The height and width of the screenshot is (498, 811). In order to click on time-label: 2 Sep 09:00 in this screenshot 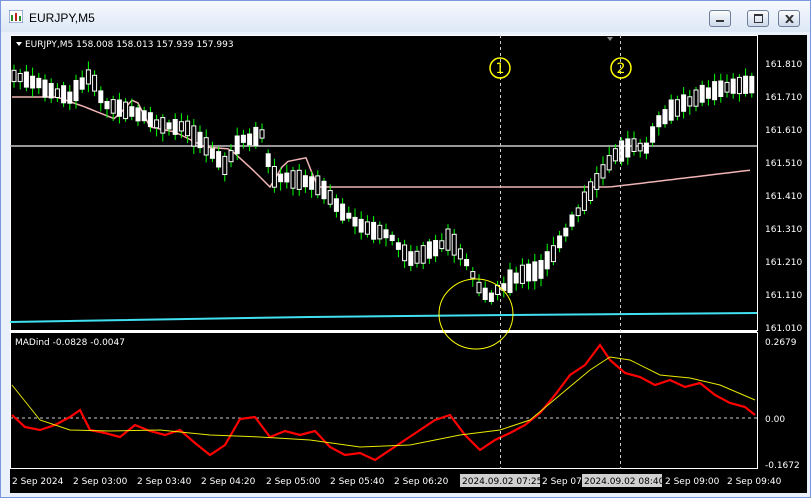, I will do `click(692, 482)`.